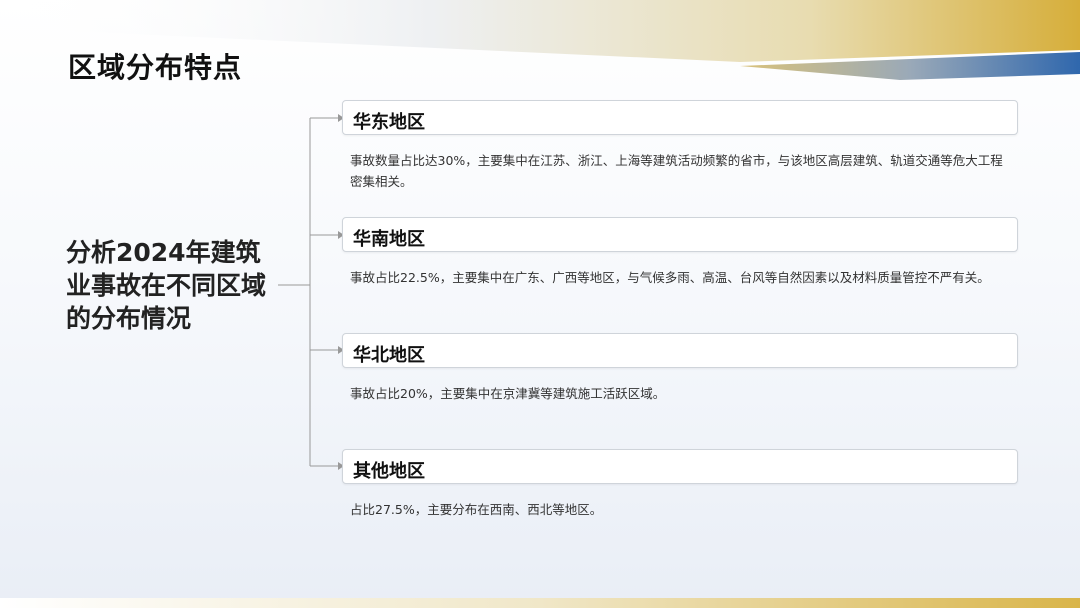 Image resolution: width=1080 pixels, height=608 pixels. I want to click on region-header-north: 华北地区, so click(680, 350).